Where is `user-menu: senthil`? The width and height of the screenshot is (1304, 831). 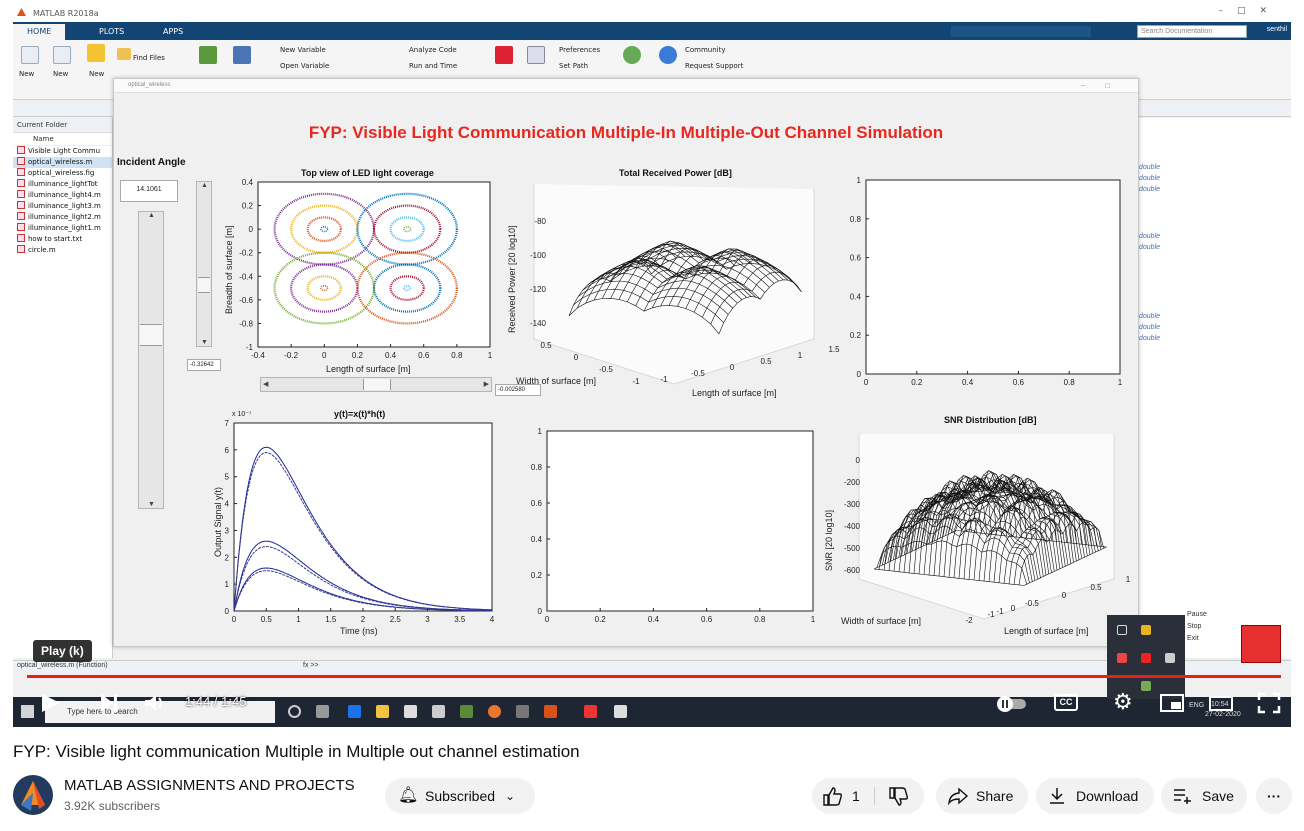
user-menu: senthil is located at coordinates (1277, 29).